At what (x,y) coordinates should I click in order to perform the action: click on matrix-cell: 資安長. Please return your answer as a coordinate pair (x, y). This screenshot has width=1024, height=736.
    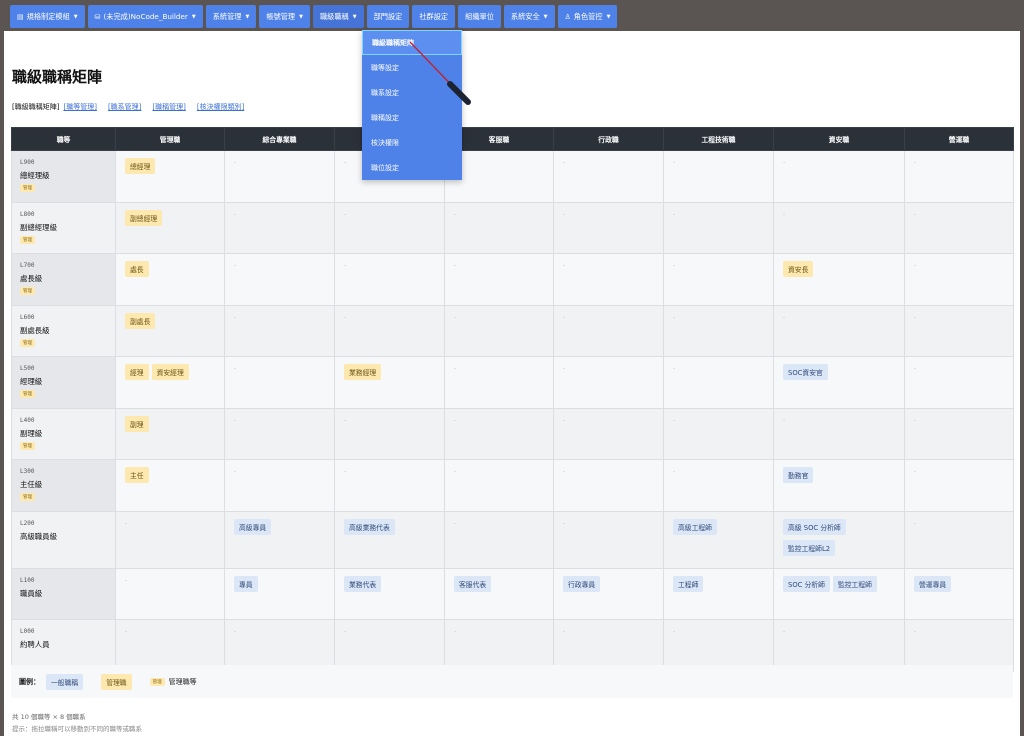
    Looking at the image, I should click on (839, 279).